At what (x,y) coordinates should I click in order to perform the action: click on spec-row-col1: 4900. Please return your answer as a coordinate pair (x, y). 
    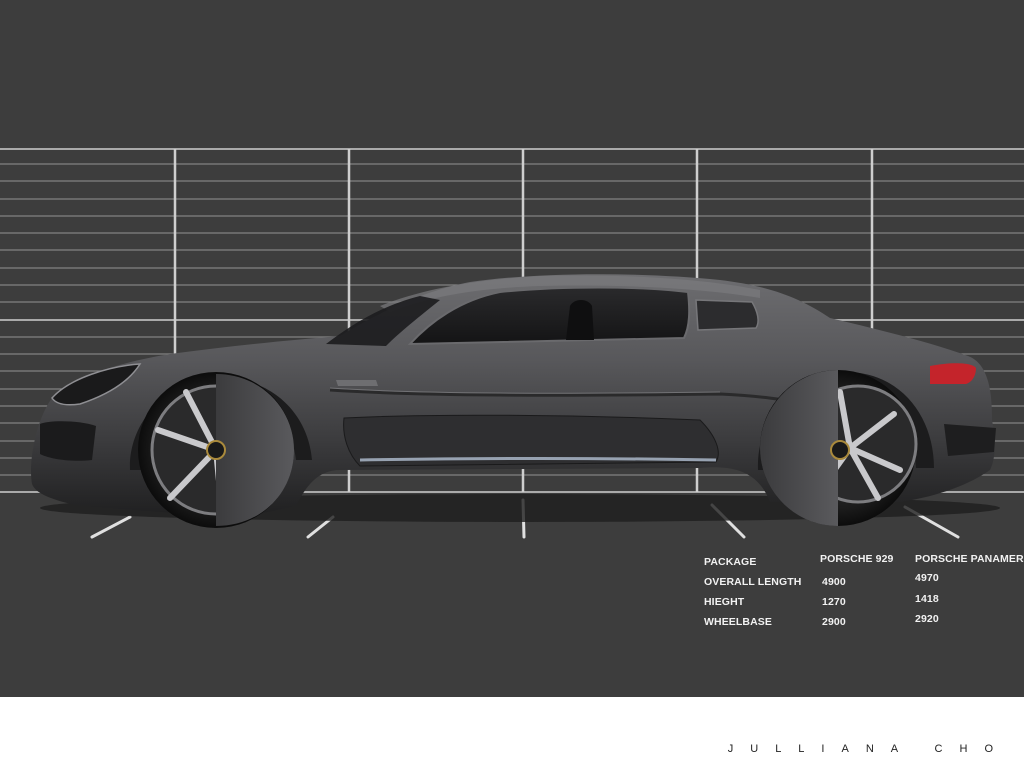
    Looking at the image, I should click on (834, 582).